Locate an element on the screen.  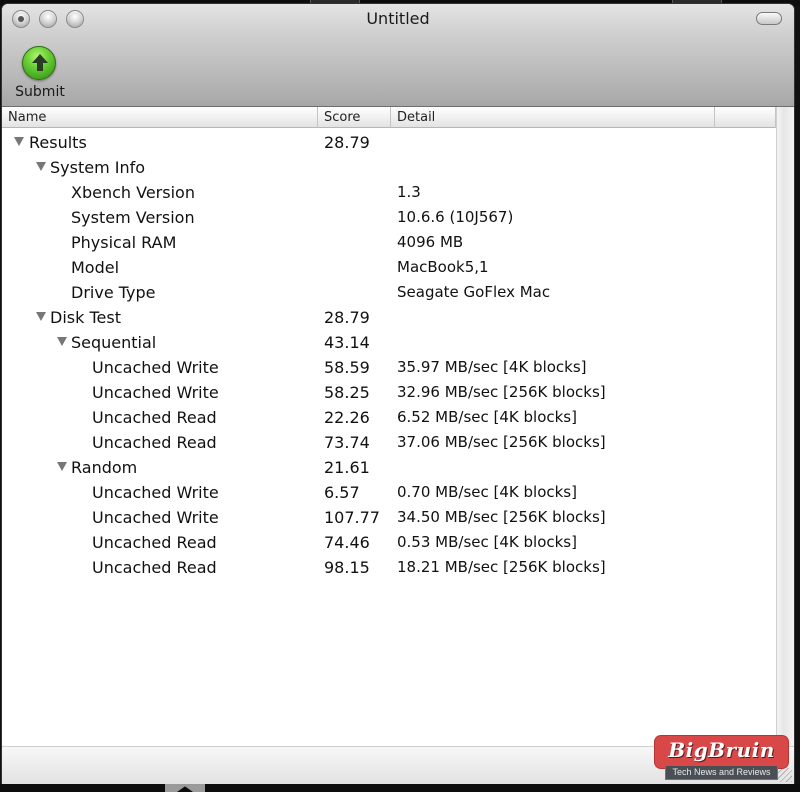
bigbruin-watermark: BigBruin Tech News and Reviews is located at coordinates (721, 758).